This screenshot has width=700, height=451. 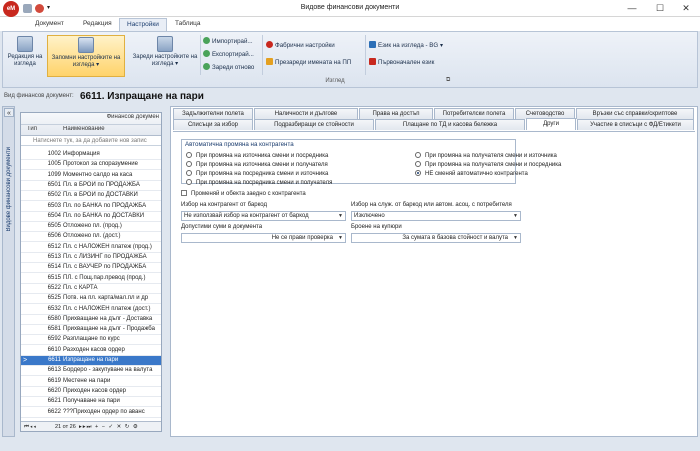 What do you see at coordinates (91, 207) in the screenshot?
I see `table-row: 6503 Пл. по БАНКА по ПРОДАЖБА` at bounding box center [91, 207].